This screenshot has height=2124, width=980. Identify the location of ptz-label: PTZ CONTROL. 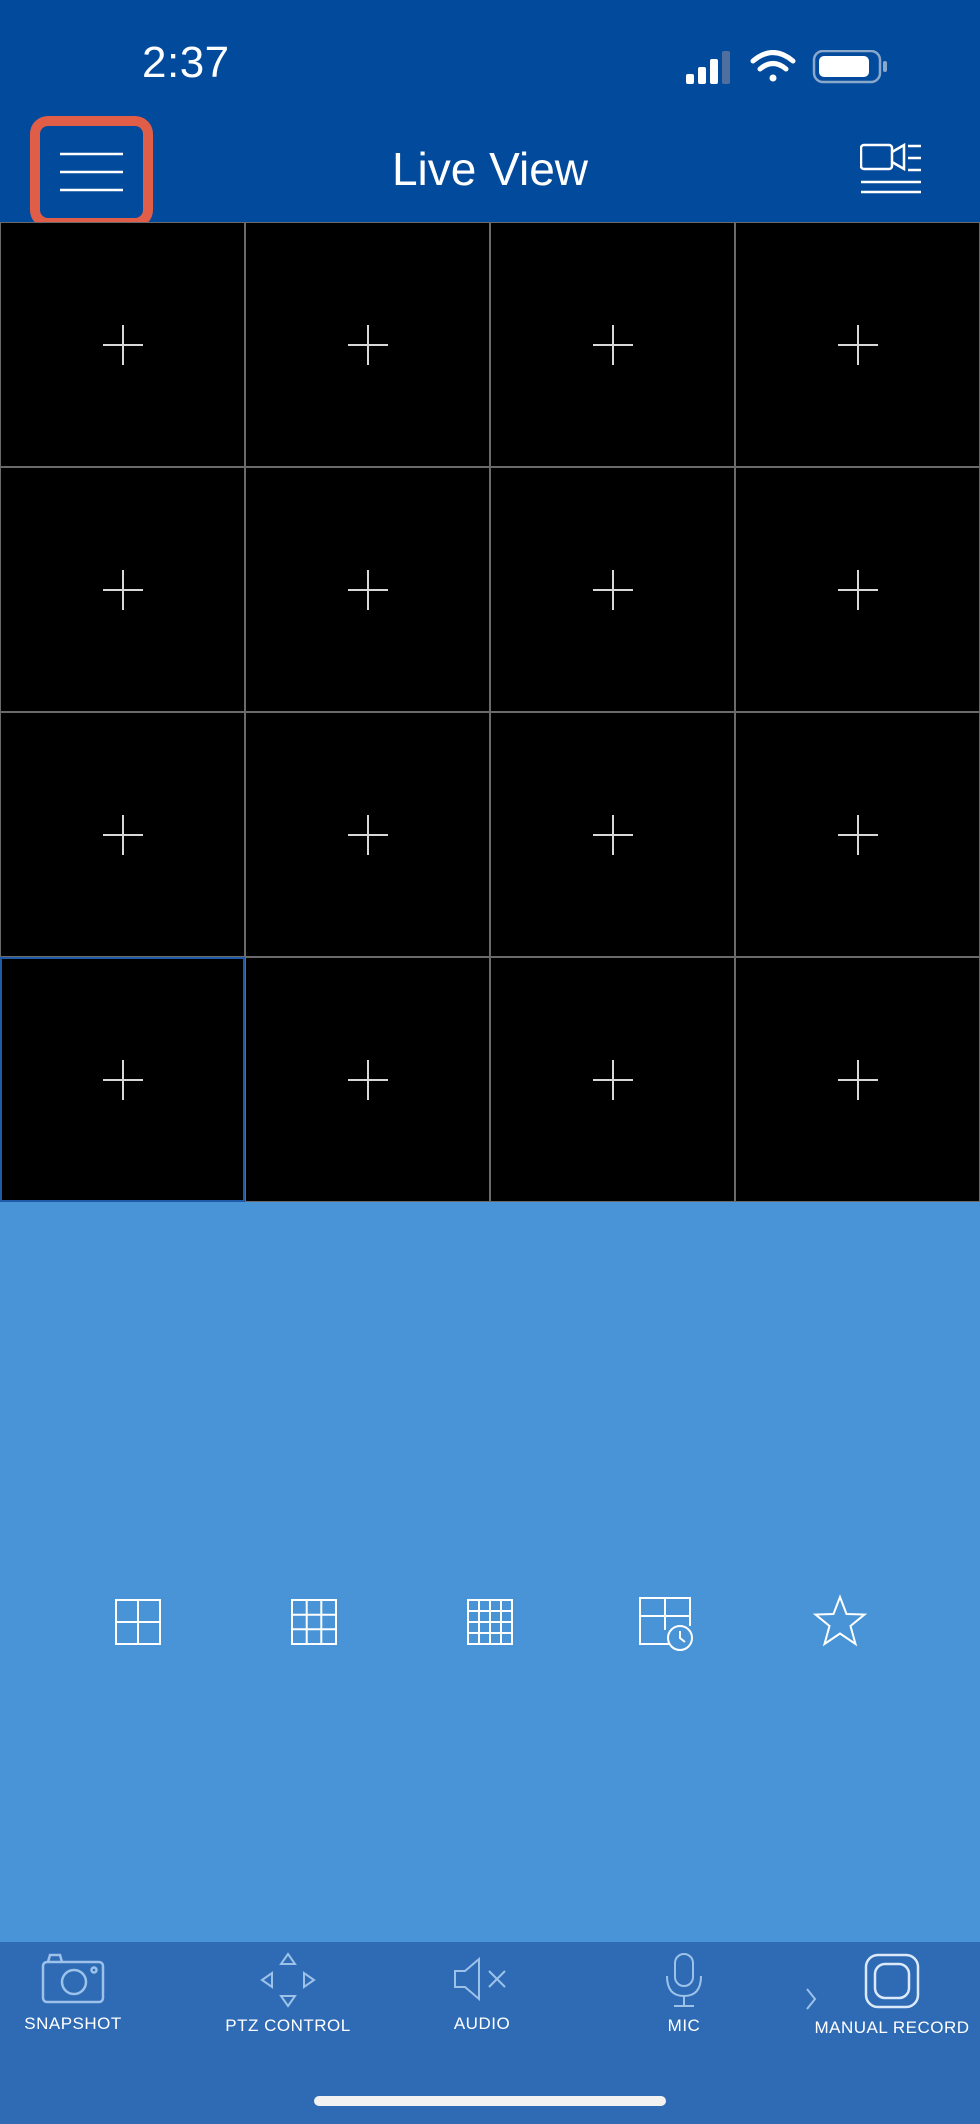
(288, 2025).